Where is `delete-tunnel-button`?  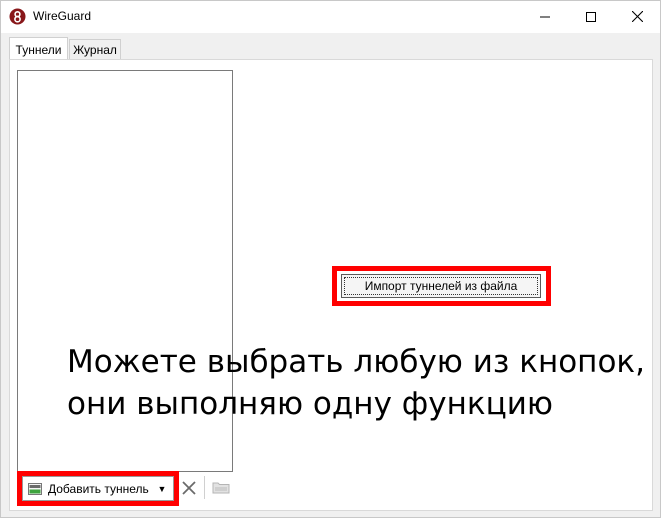 delete-tunnel-button is located at coordinates (189, 488).